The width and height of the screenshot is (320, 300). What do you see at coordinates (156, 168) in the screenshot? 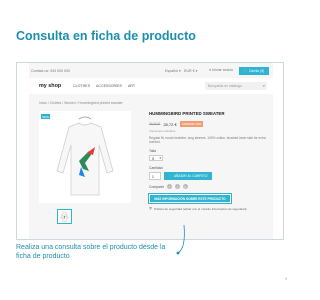
I see `quantity-label: Cantidad` at bounding box center [156, 168].